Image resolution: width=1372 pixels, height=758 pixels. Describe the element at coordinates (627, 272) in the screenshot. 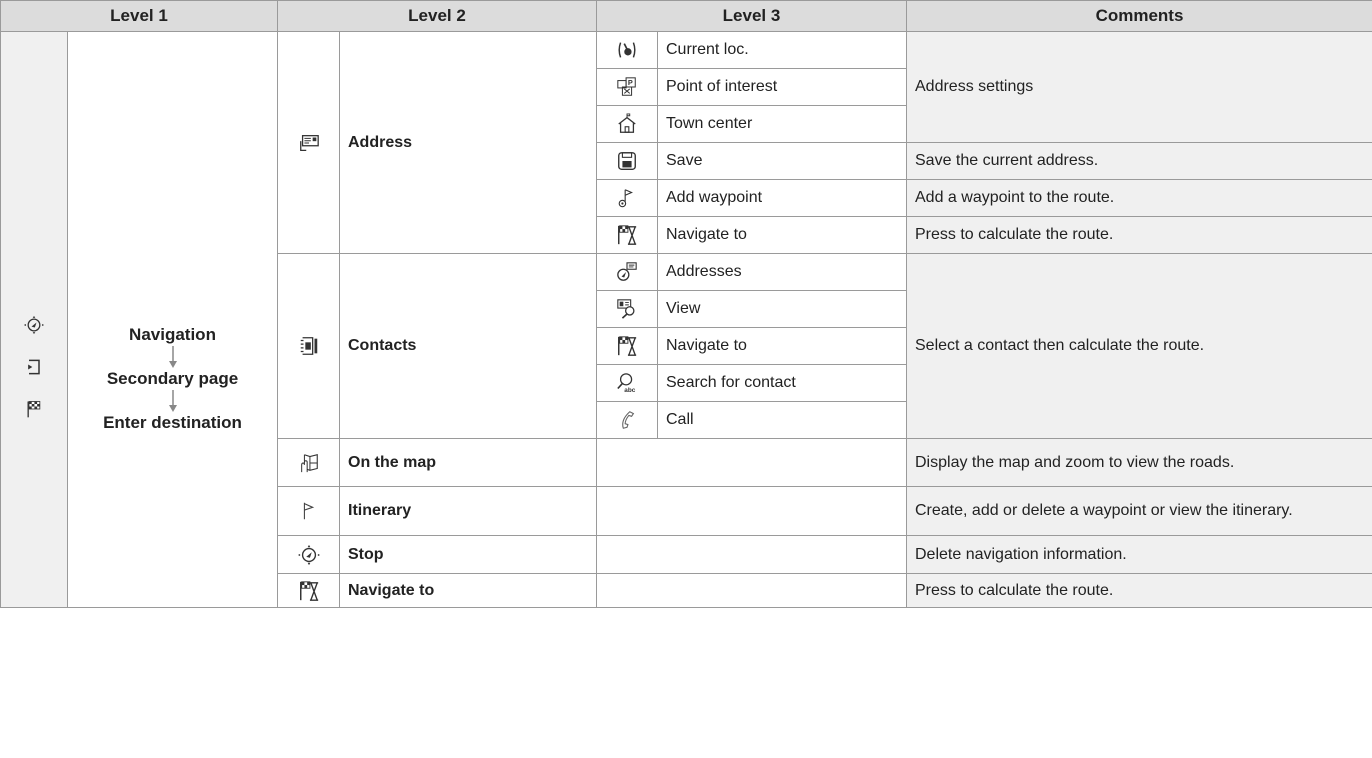

I see `addresses-icon` at that location.